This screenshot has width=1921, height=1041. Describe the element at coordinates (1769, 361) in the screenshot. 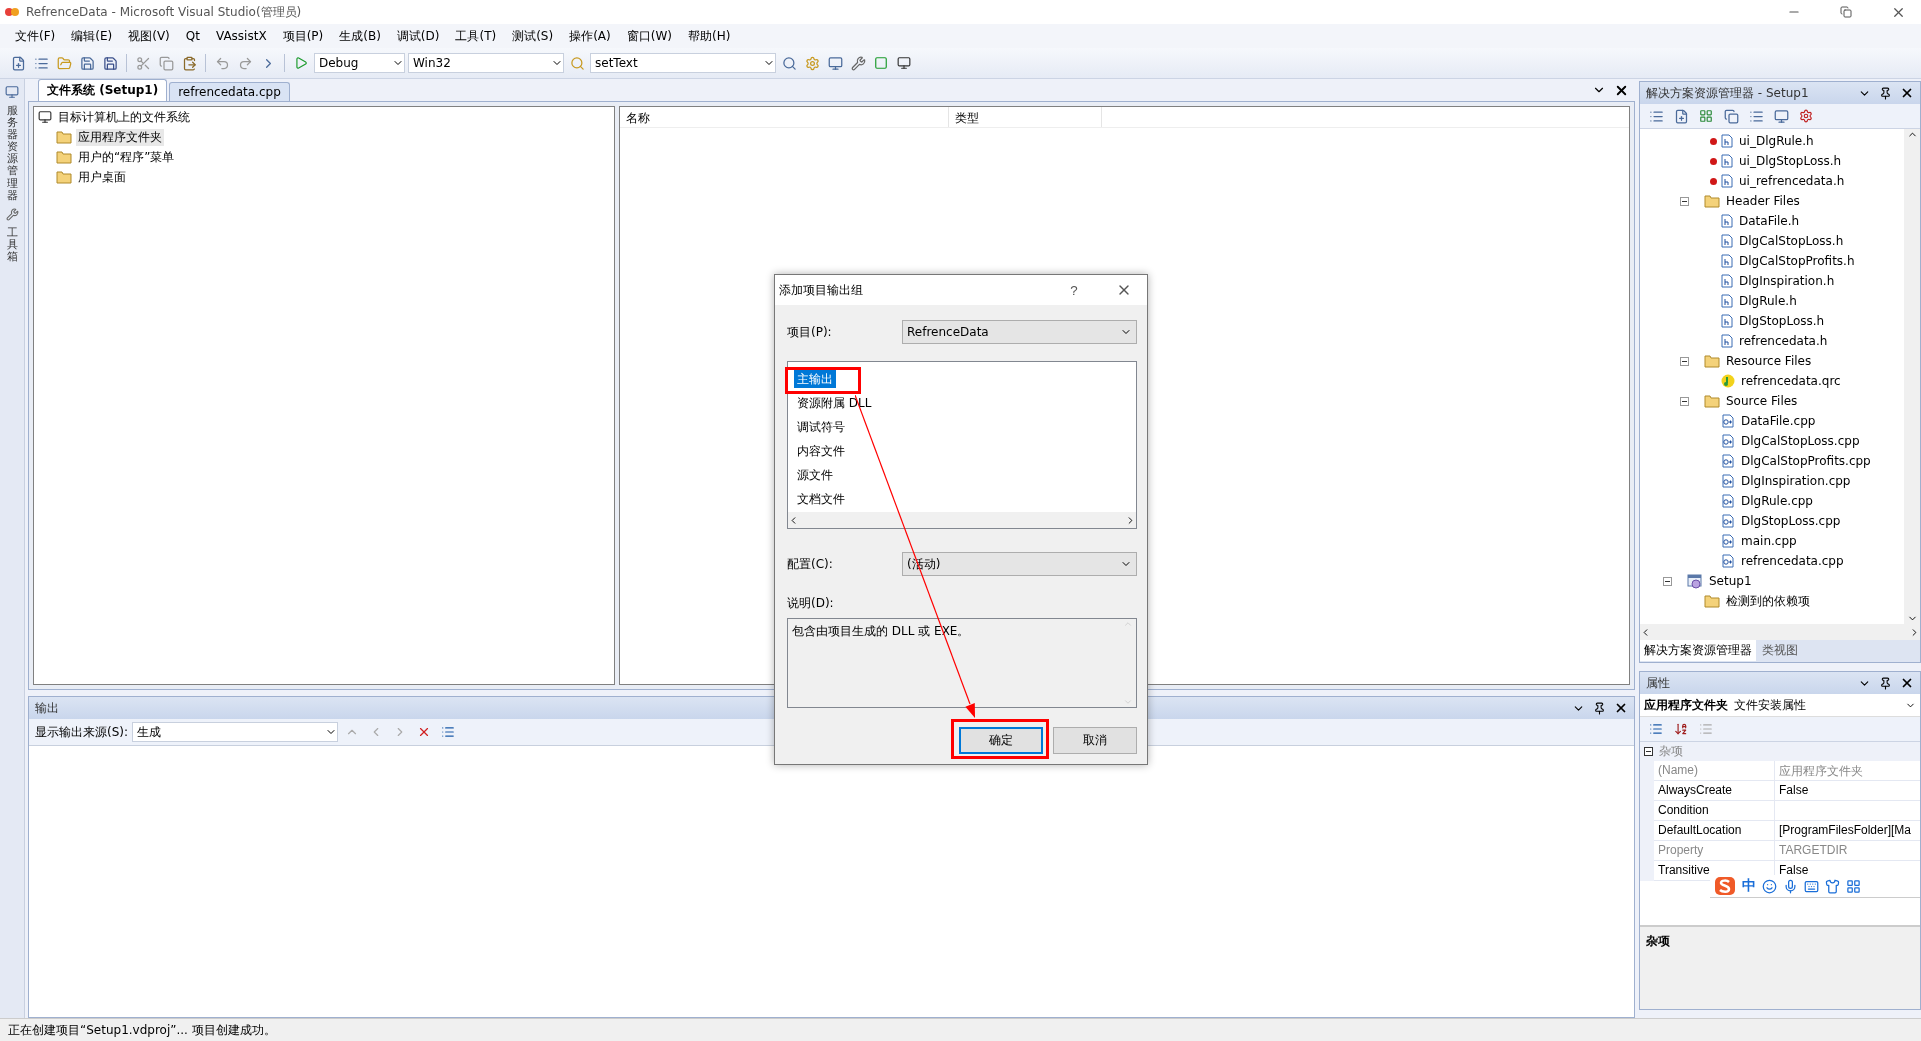

I see `tree-item: Resource Files` at that location.